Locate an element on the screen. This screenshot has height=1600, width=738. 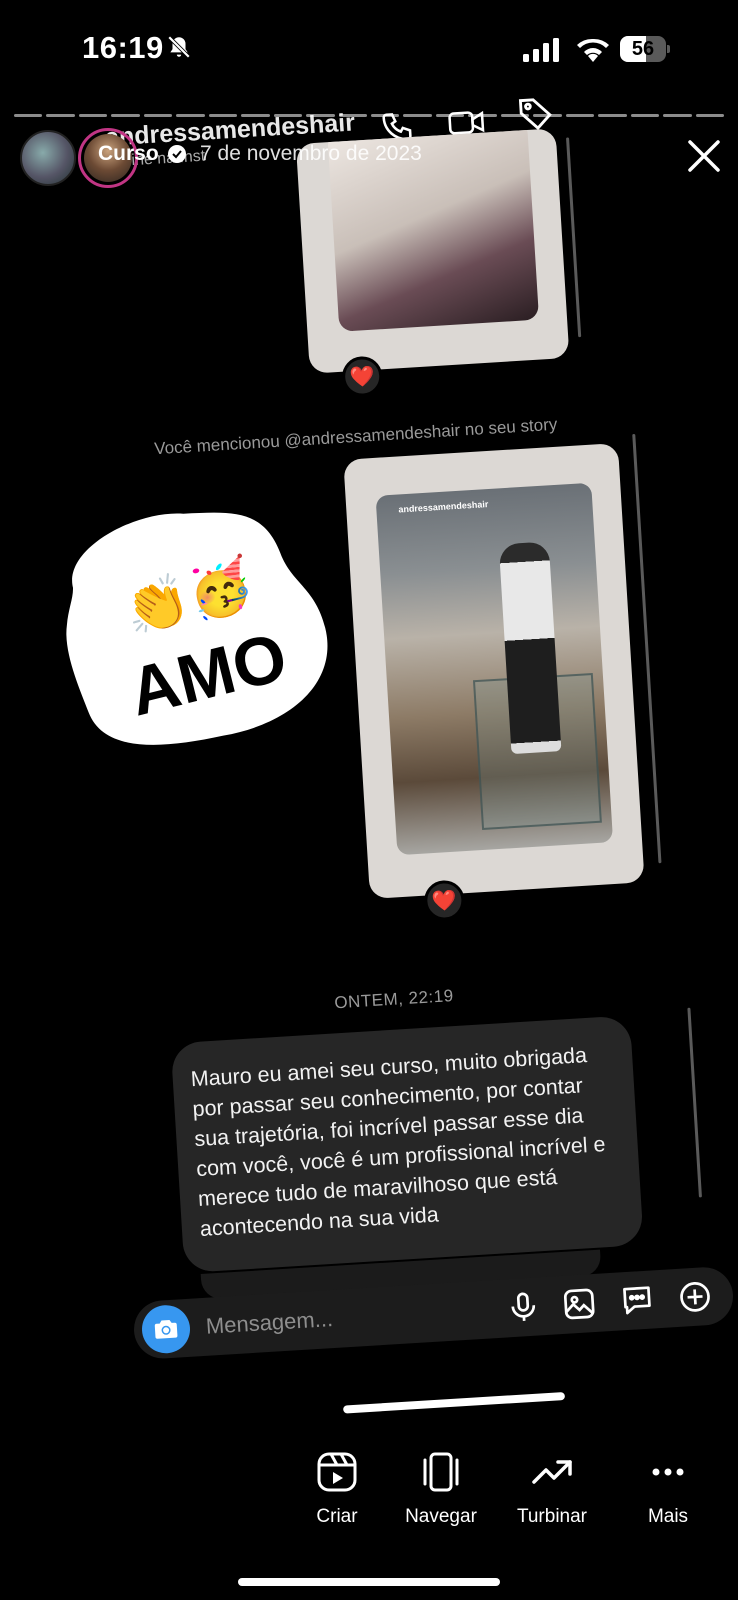
story-toolbar: Criar Navegar Turbinar Mais is located at coordinates (369, 1500).